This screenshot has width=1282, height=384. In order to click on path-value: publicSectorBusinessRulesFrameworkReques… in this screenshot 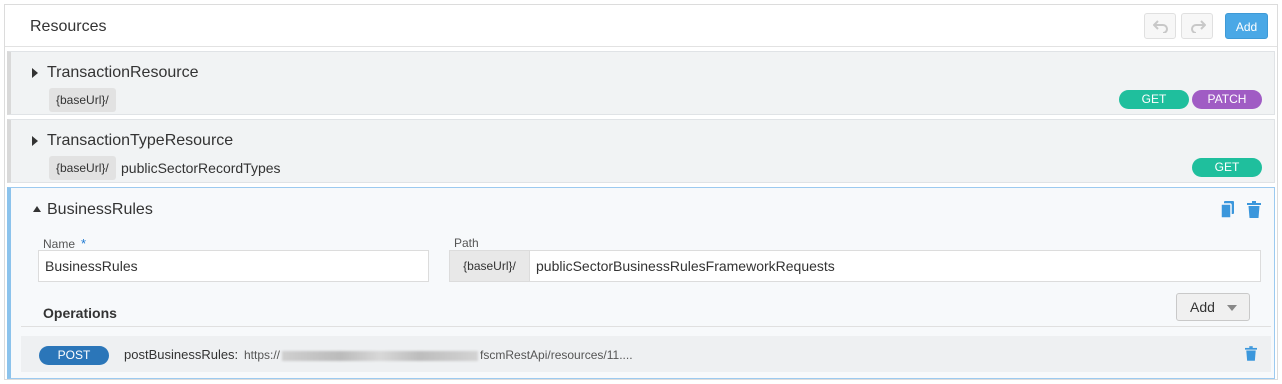, I will do `click(685, 266)`.